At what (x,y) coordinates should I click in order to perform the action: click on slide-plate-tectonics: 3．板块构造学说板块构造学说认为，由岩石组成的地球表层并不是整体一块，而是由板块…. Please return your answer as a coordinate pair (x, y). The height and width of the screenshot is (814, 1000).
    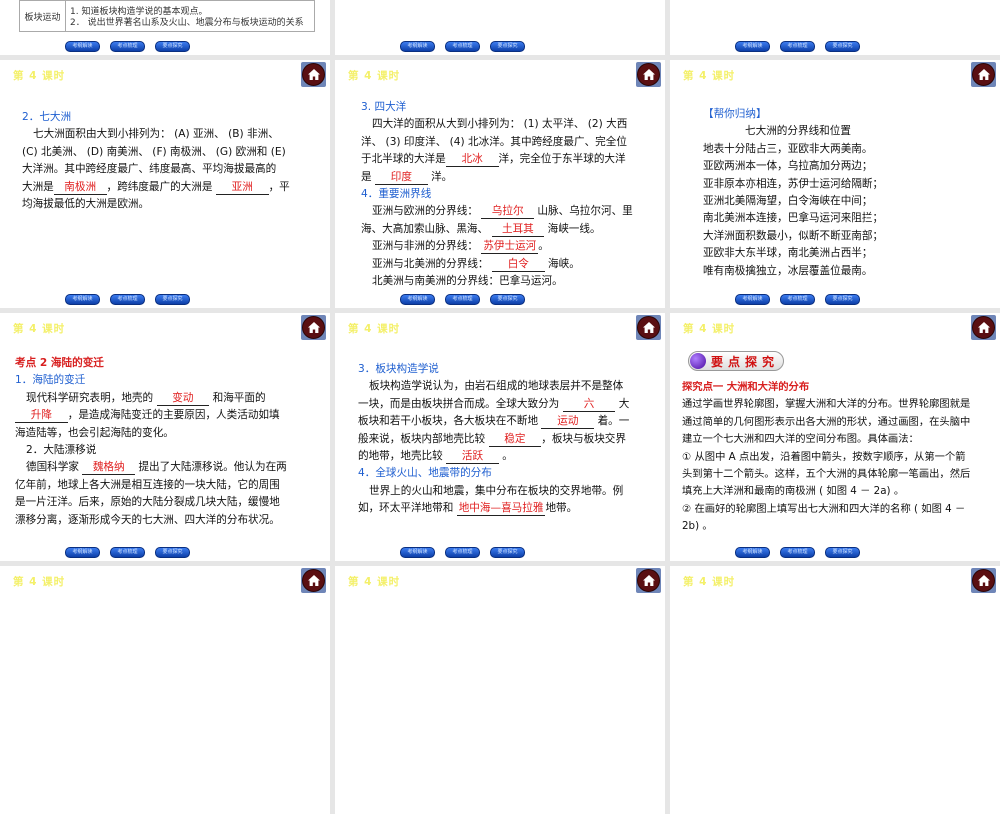
    Looking at the image, I should click on (500, 437).